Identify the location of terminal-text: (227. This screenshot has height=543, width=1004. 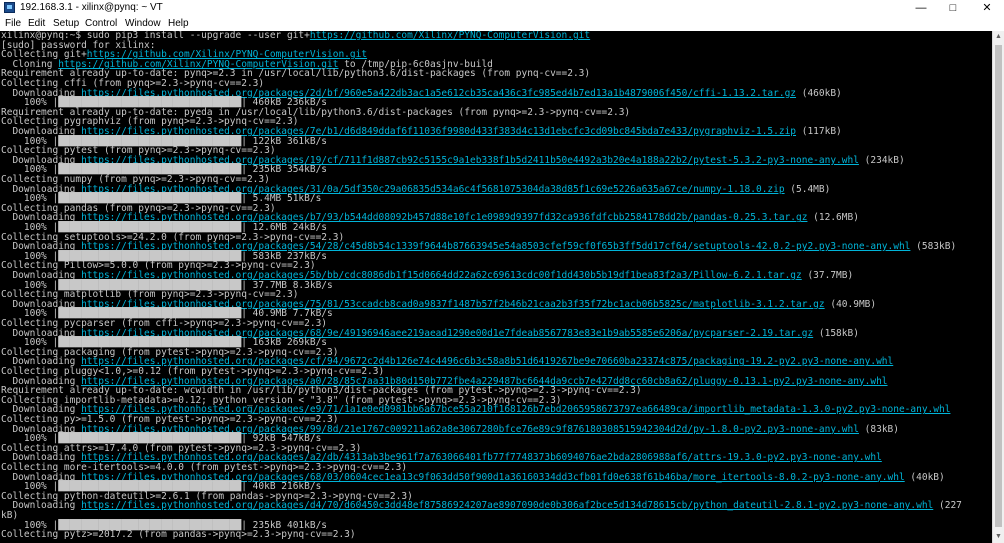
(947, 506).